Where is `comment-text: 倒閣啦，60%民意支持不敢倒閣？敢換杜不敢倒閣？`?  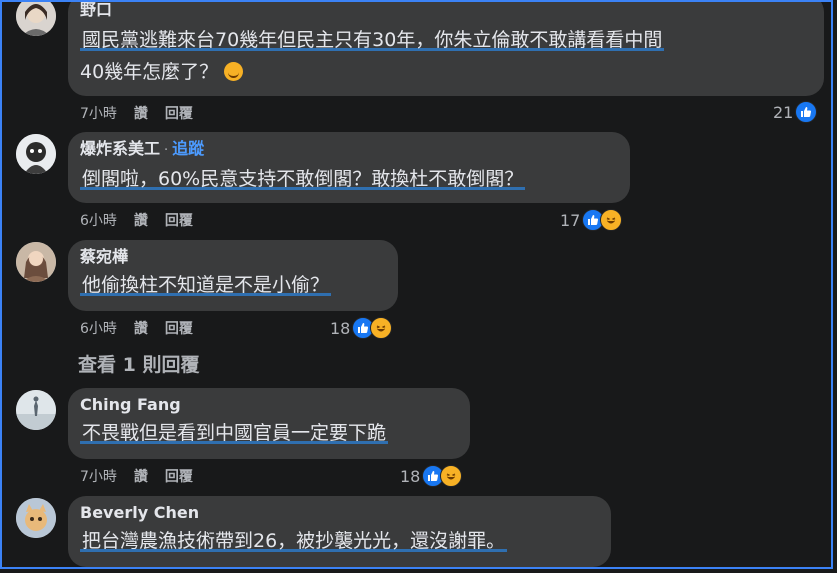 comment-text: 倒閣啦，60%民意支持不敢倒閣？敢換杜不敢倒閣？ is located at coordinates (349, 179).